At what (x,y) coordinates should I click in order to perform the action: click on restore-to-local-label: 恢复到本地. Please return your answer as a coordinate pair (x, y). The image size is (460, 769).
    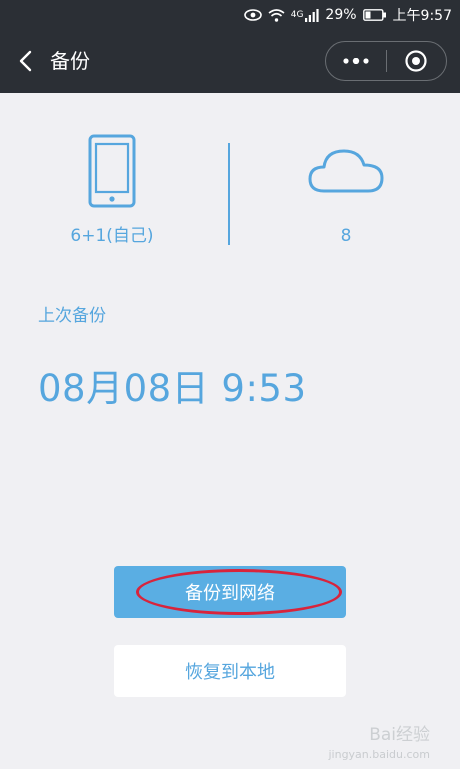
    Looking at the image, I should click on (230, 672).